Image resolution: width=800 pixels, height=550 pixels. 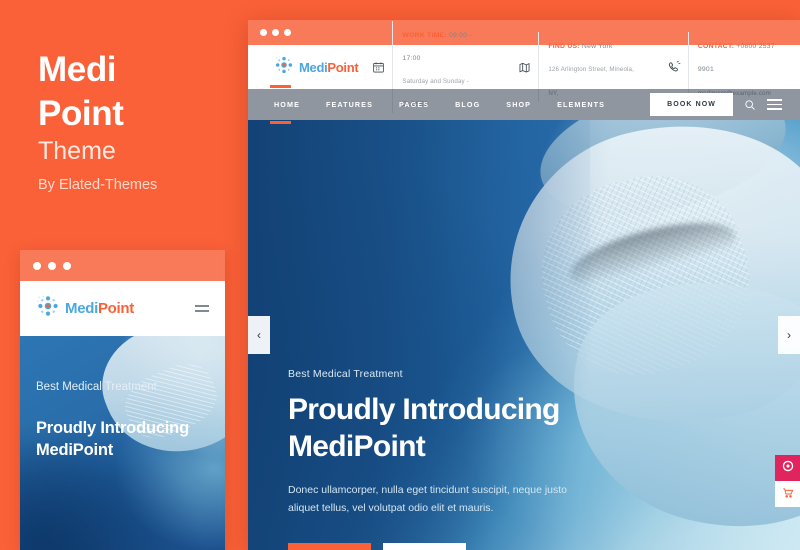 What do you see at coordinates (329, 67) in the screenshot?
I see `site-logo-text: MediPoint` at bounding box center [329, 67].